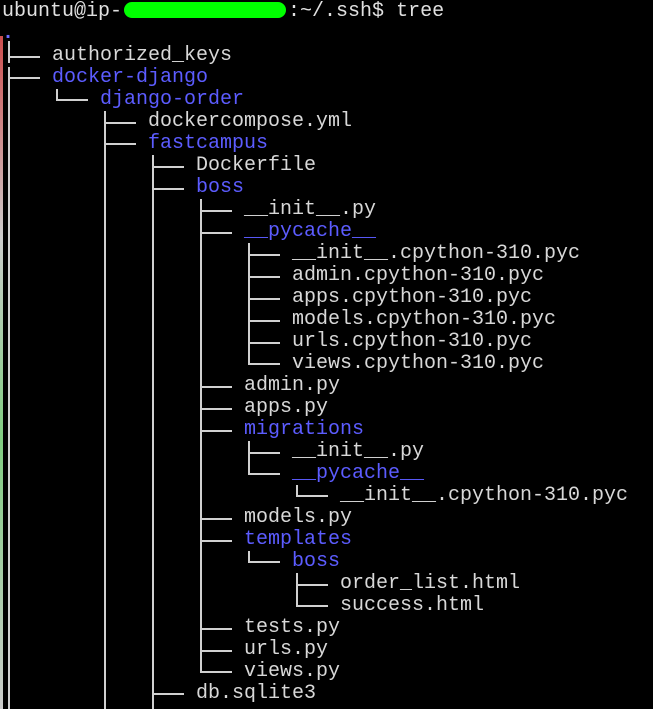  Describe the element at coordinates (418, 275) in the screenshot. I see `tree-file-entry: admin.cpython-310.pyc` at that location.